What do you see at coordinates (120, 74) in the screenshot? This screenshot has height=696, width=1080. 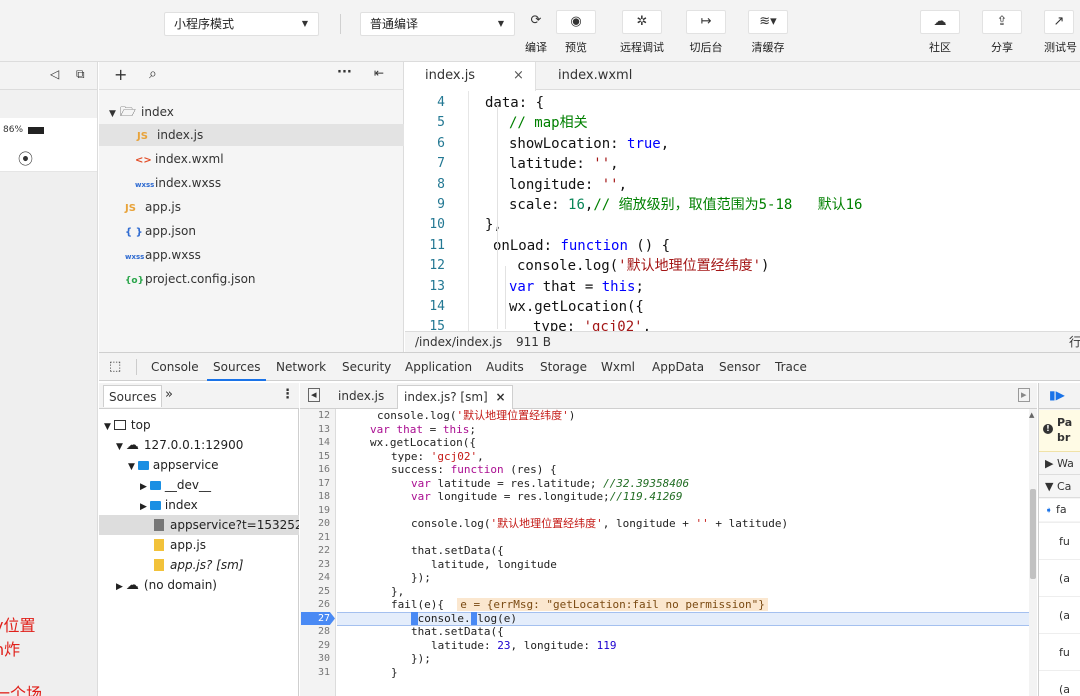 I see `add-icon: +` at bounding box center [120, 74].